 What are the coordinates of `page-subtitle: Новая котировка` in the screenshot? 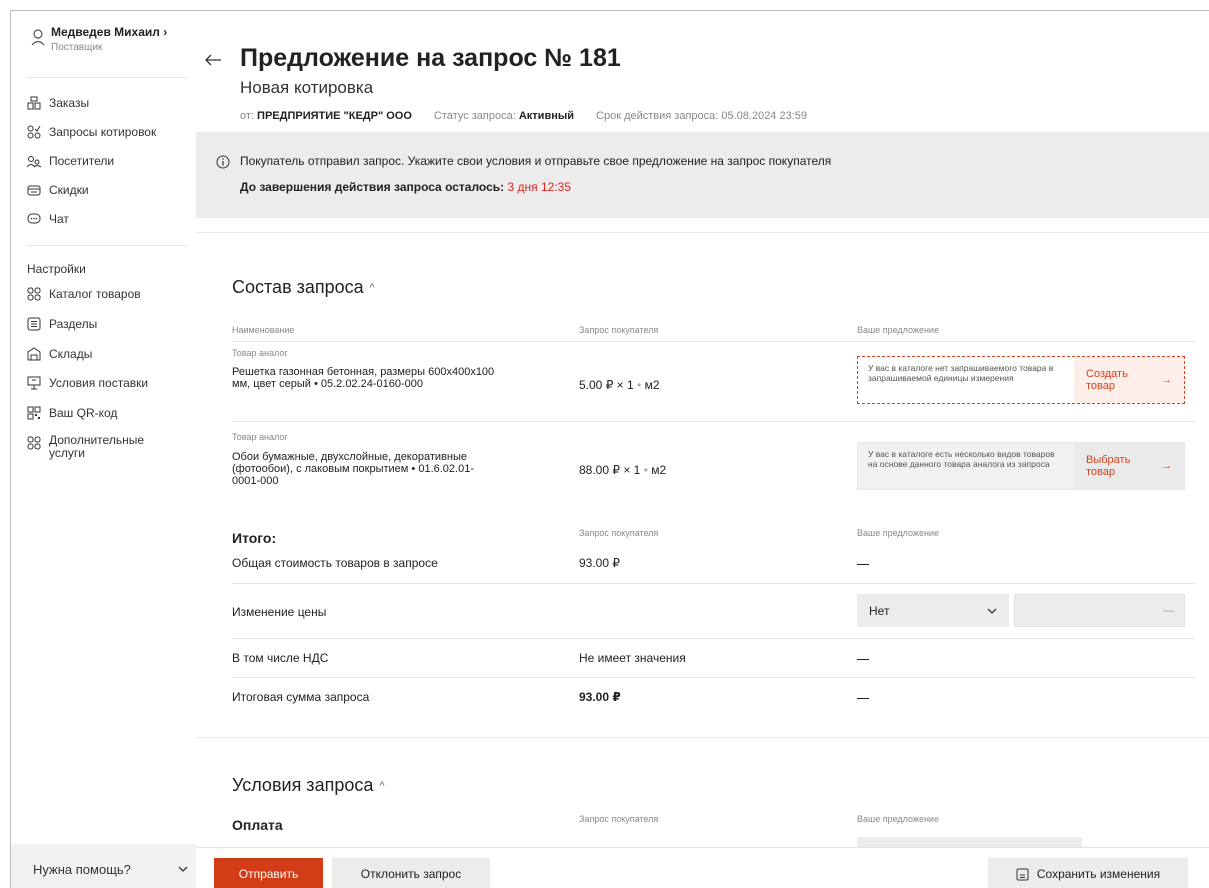 It's located at (307, 87).